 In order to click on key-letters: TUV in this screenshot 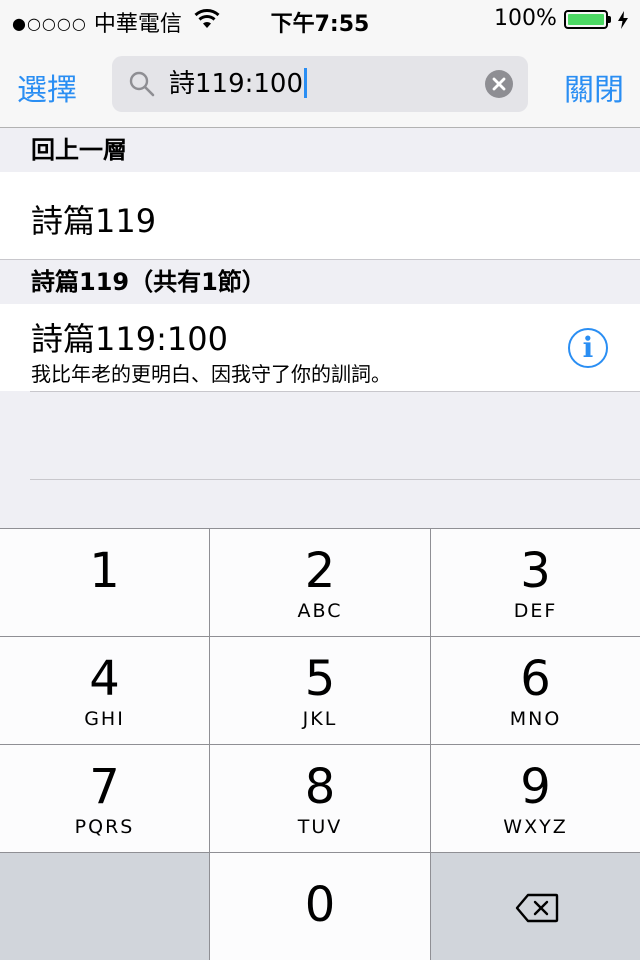, I will do `click(320, 827)`.